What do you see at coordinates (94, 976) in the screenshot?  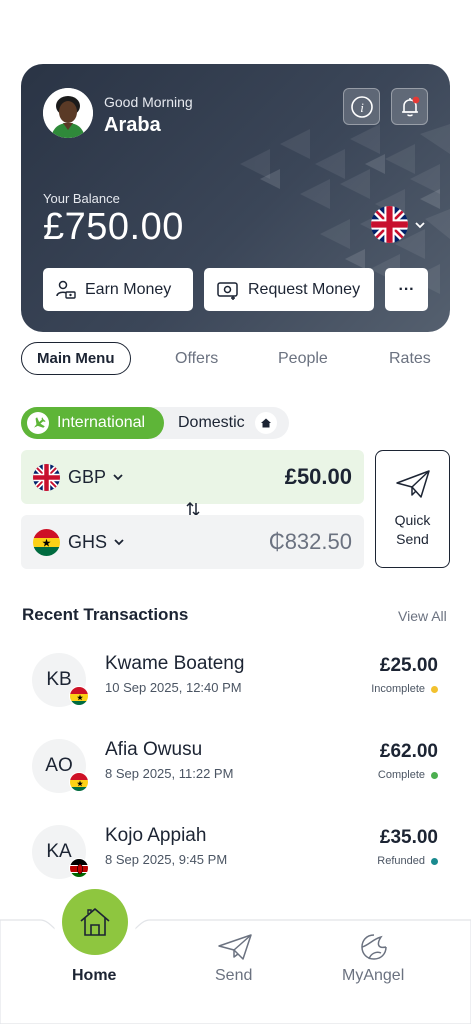 I see `nav-home-label: Home` at bounding box center [94, 976].